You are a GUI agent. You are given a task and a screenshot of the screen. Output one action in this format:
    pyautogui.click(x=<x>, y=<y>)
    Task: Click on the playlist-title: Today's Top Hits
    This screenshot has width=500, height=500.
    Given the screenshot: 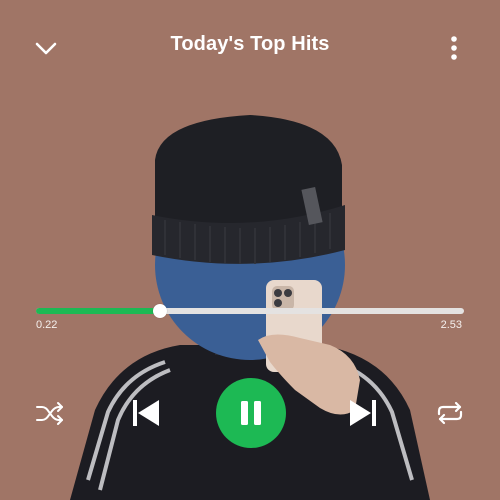 What is the action you would take?
    pyautogui.click(x=250, y=44)
    